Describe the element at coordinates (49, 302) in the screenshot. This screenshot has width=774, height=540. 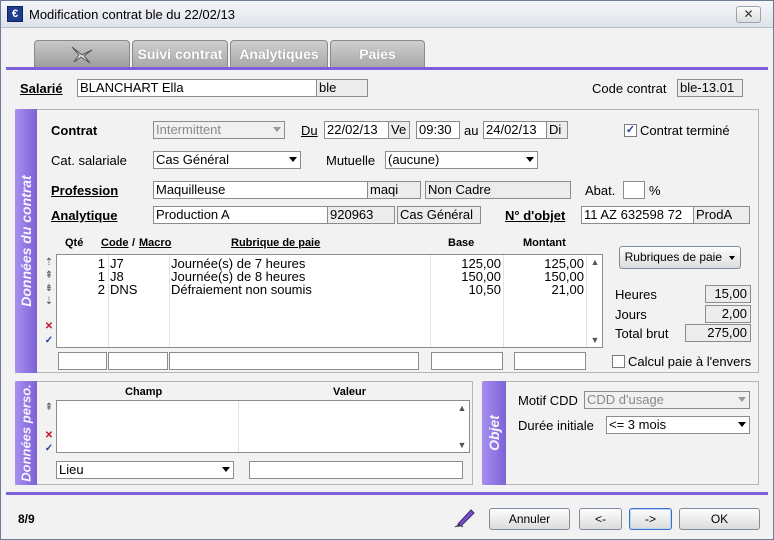
I see `move-down-icon: ⇣` at that location.